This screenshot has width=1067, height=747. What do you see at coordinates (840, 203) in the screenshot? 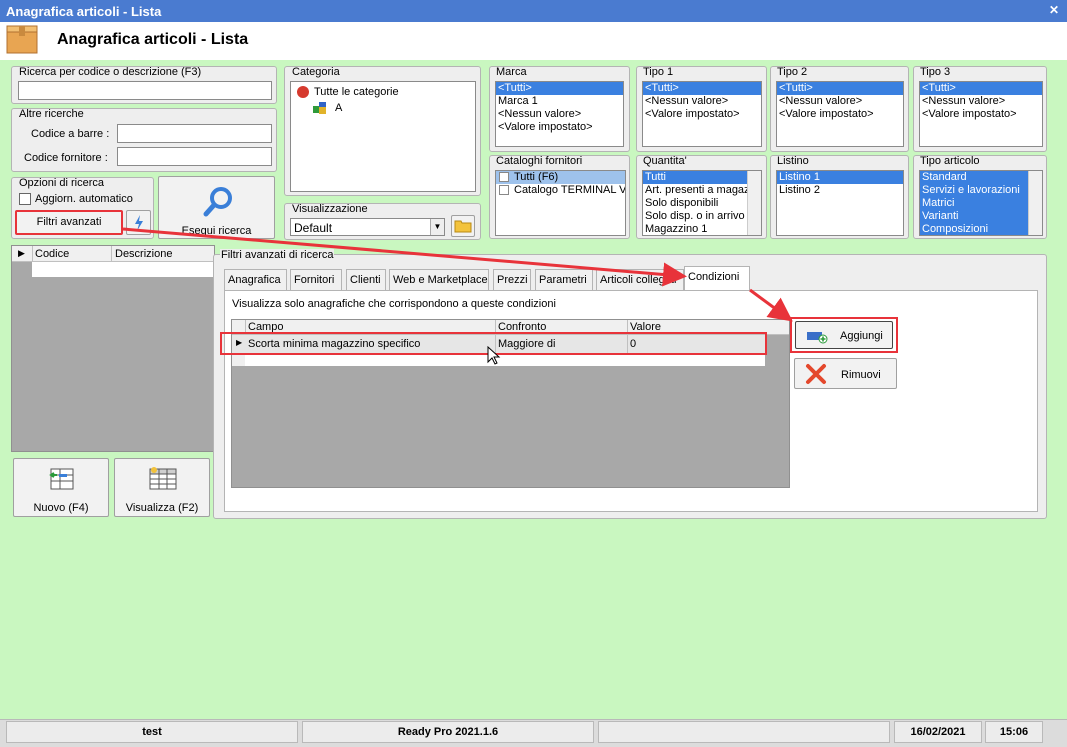
I see `price-list-list: Listino 1 Listino 2` at bounding box center [840, 203].